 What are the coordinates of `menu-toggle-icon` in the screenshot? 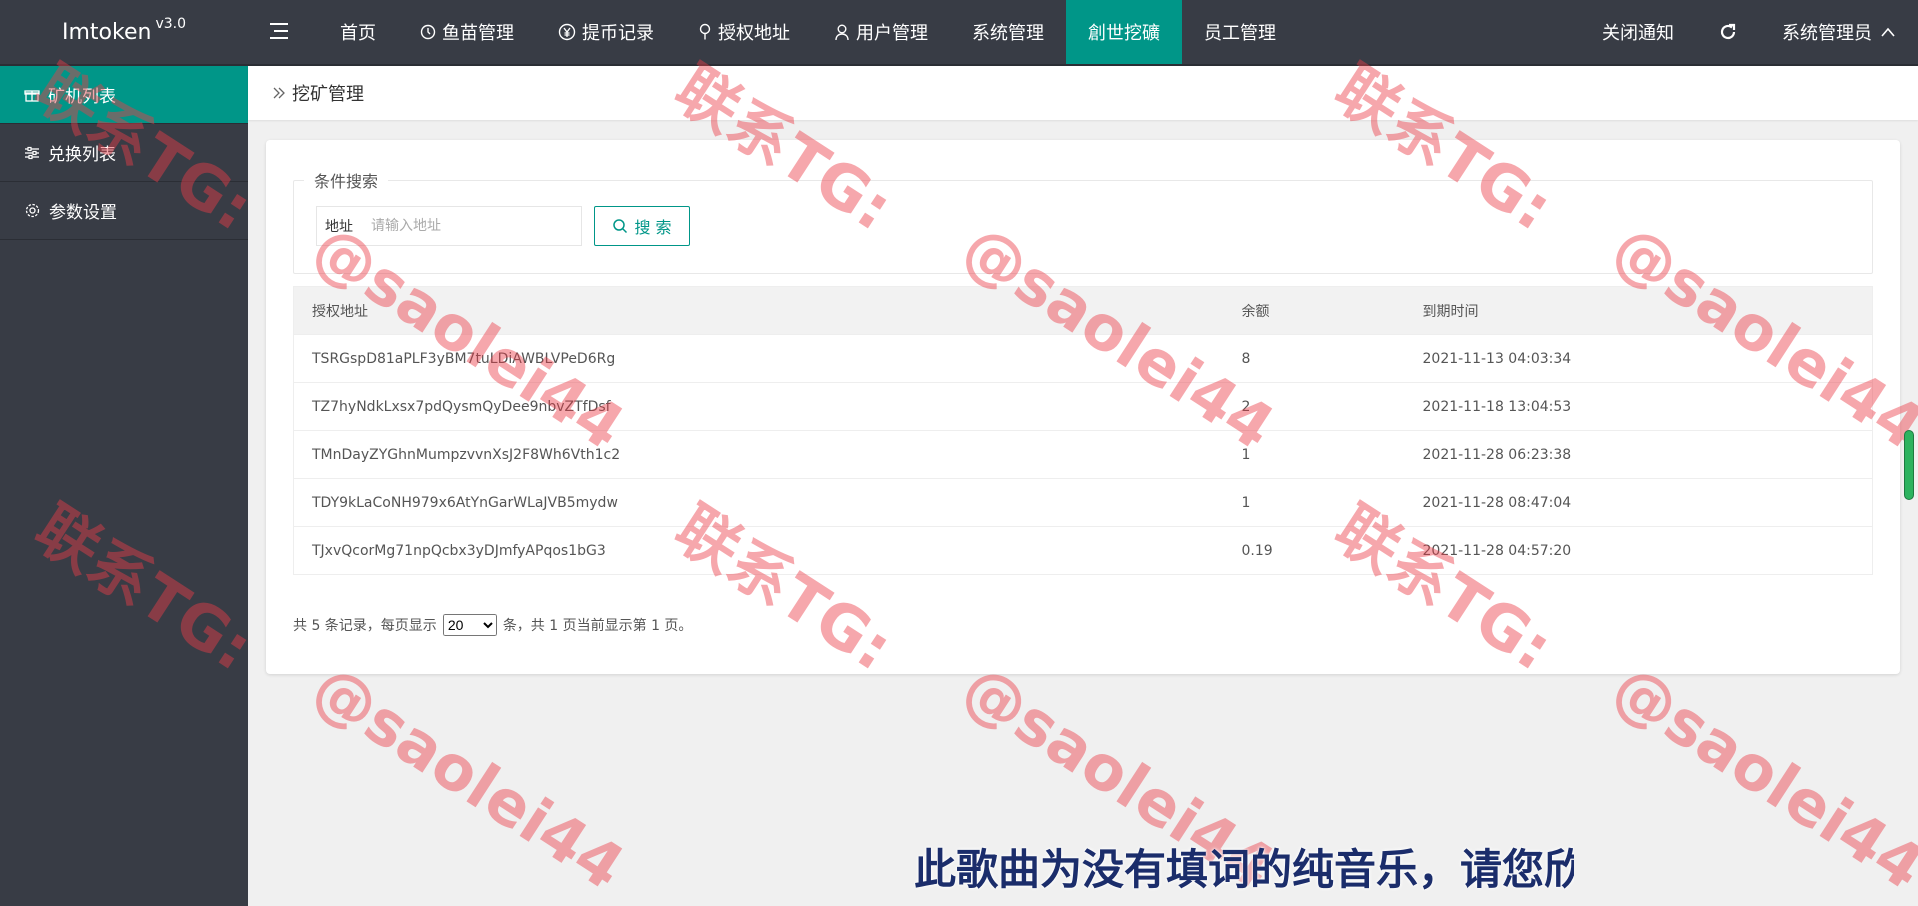 It's located at (280, 32).